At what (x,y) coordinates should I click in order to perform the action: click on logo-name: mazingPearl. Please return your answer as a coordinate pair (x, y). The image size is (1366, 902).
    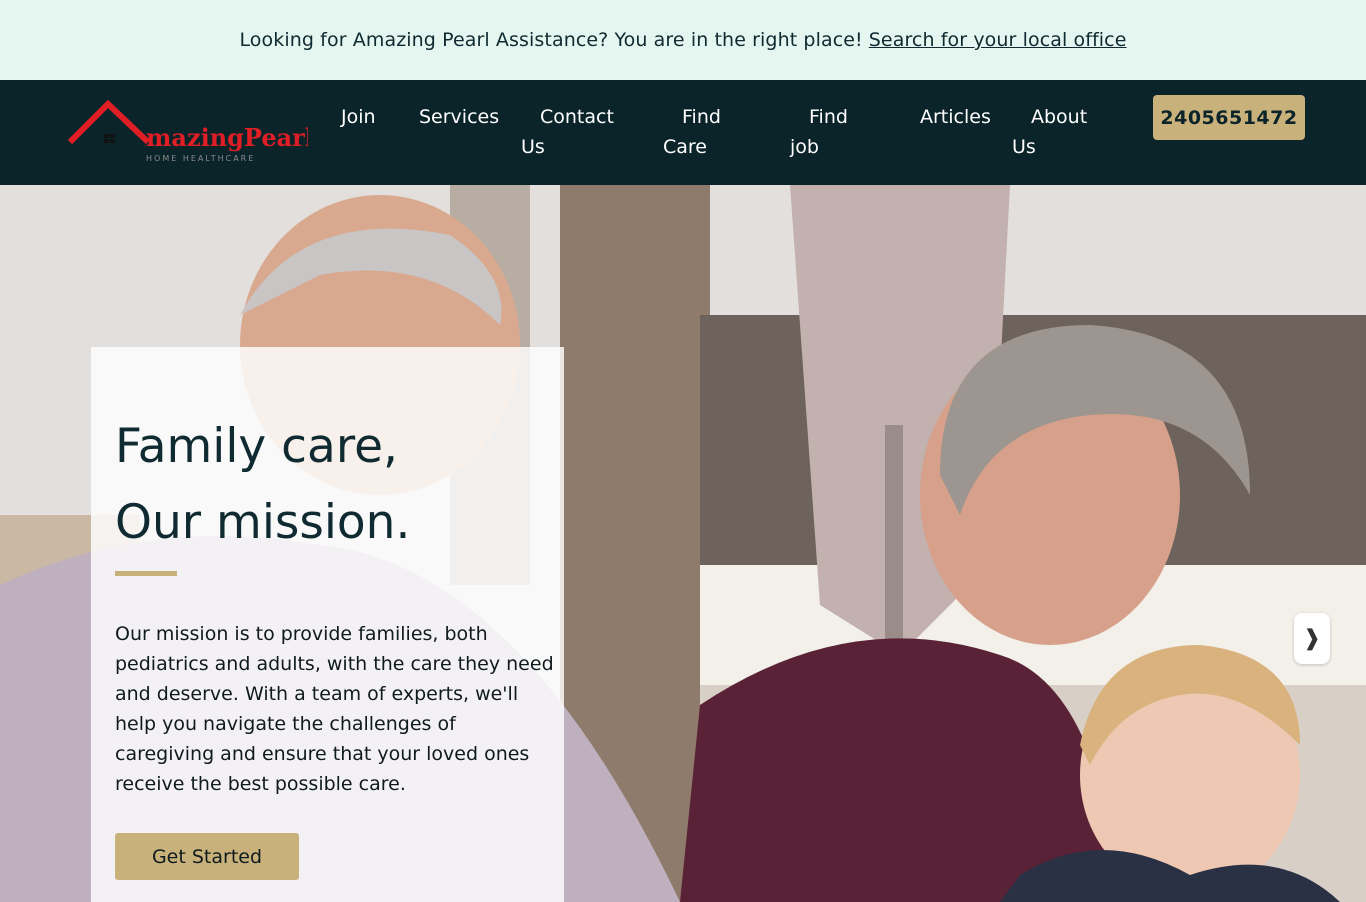
    Looking at the image, I should click on (227, 137).